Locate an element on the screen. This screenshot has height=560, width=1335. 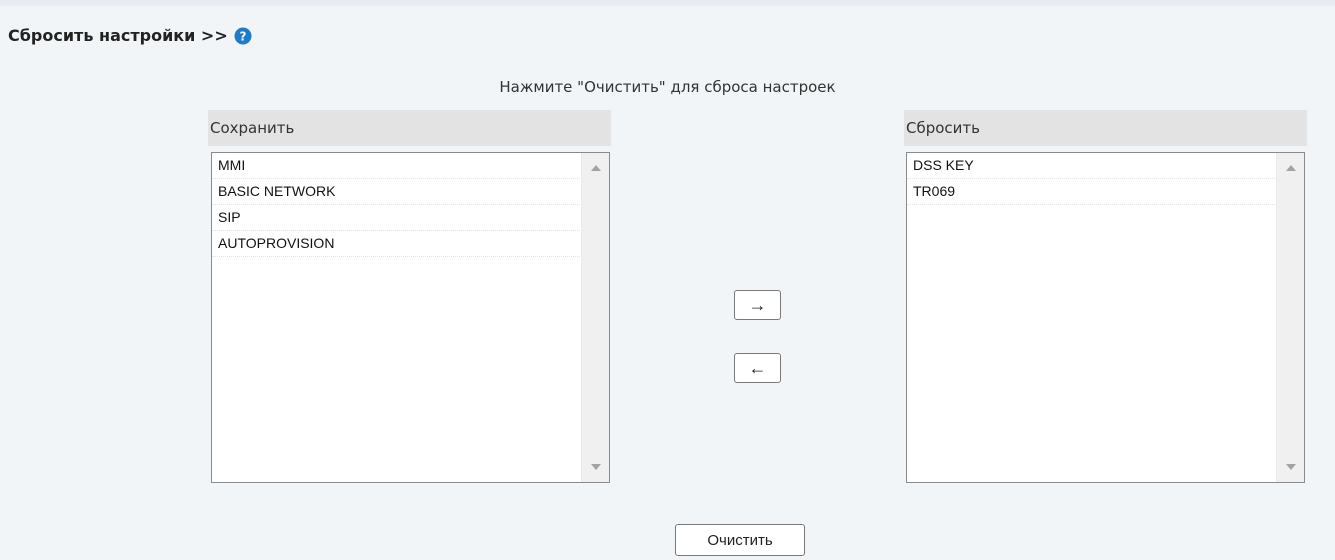
keep-list-item-sip: SIP is located at coordinates (401, 218).